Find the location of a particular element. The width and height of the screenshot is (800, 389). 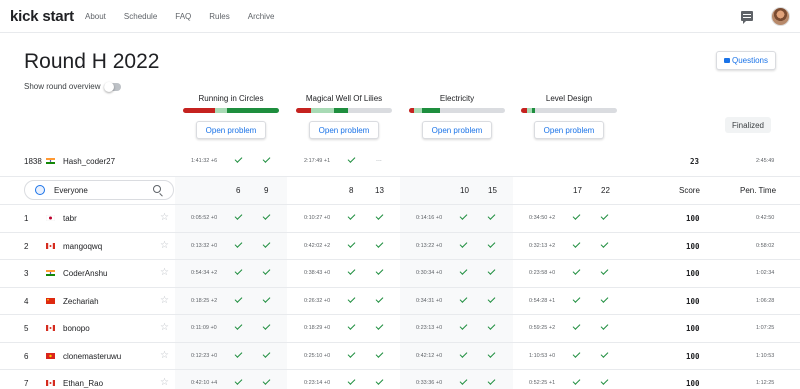

scope-search: Everyone is located at coordinates (99, 190).